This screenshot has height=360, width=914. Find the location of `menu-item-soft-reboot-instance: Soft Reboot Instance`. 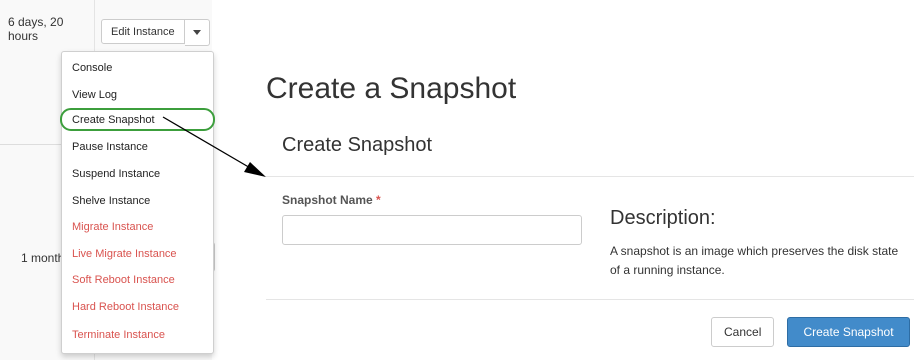

menu-item-soft-reboot-instance: Soft Reboot Instance is located at coordinates (123, 280).